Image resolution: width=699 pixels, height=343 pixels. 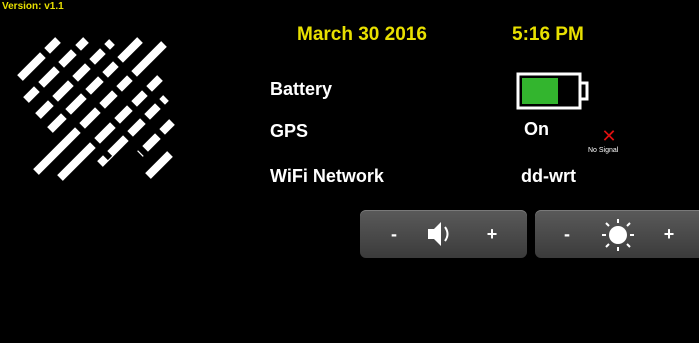 What do you see at coordinates (394, 234) in the screenshot?
I see `volume-decrease-button: -` at bounding box center [394, 234].